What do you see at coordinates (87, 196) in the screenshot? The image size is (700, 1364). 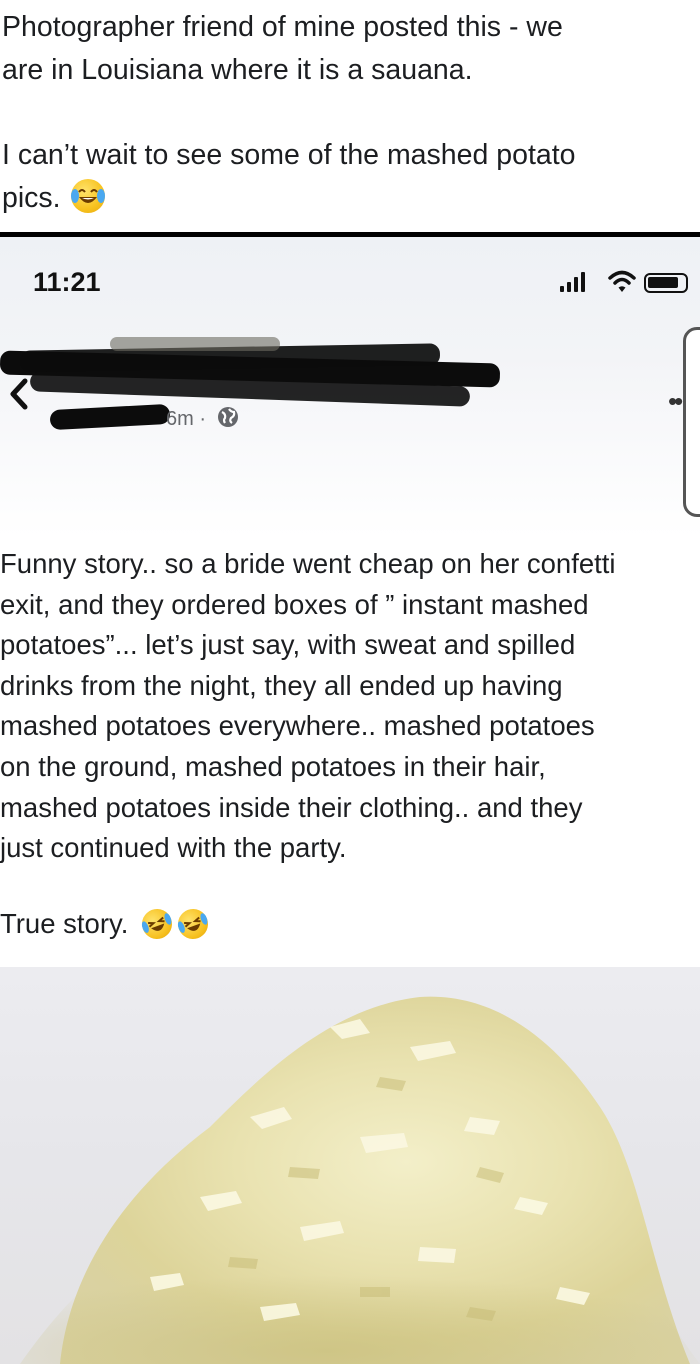 I see `tears-of-joy-emoji-icon` at bounding box center [87, 196].